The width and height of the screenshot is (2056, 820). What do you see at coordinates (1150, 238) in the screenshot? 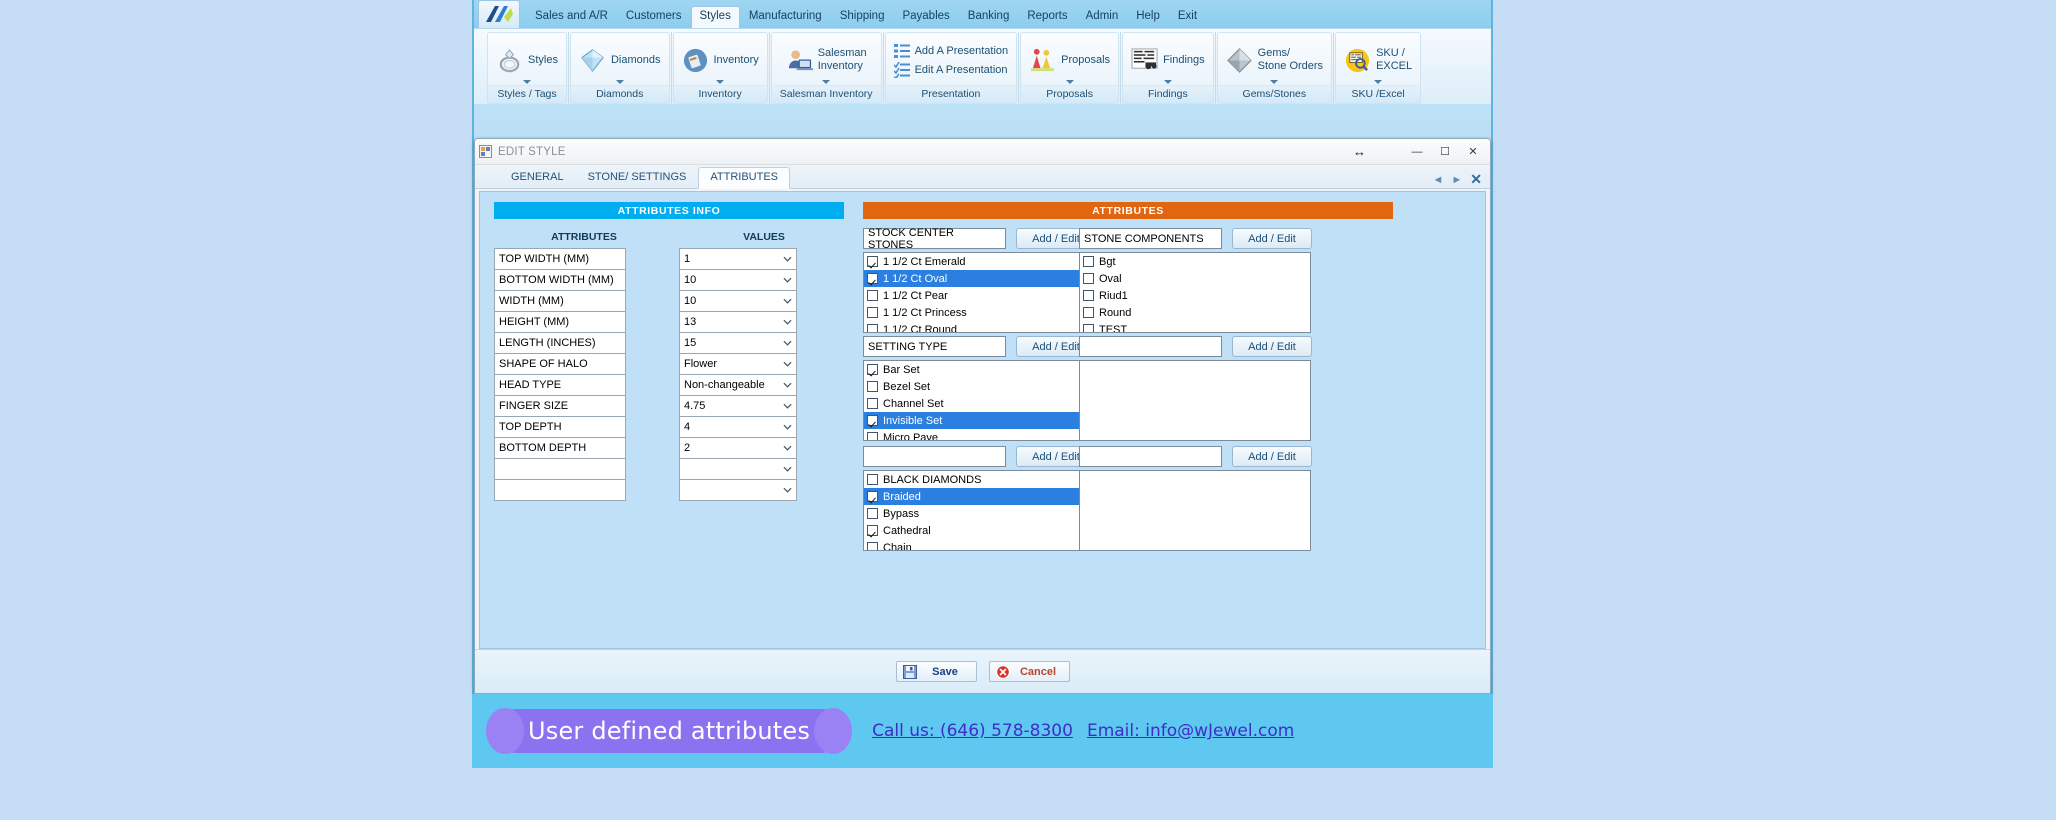
I see `block-name-input: STONE COMPONENTS` at bounding box center [1150, 238].